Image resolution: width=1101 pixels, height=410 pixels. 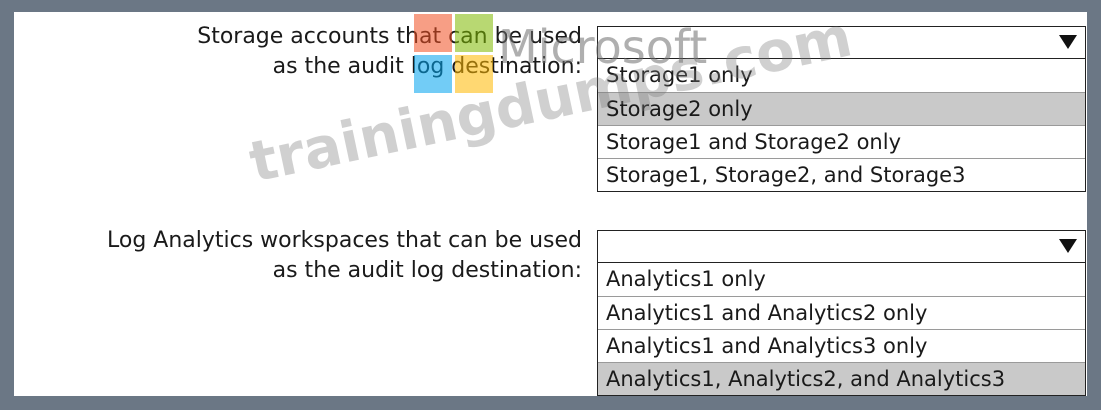 I want to click on option-analytics1-analytics2-analytics3: Analytics1, Analytics2, and Analytics3, so click(x=841, y=378).